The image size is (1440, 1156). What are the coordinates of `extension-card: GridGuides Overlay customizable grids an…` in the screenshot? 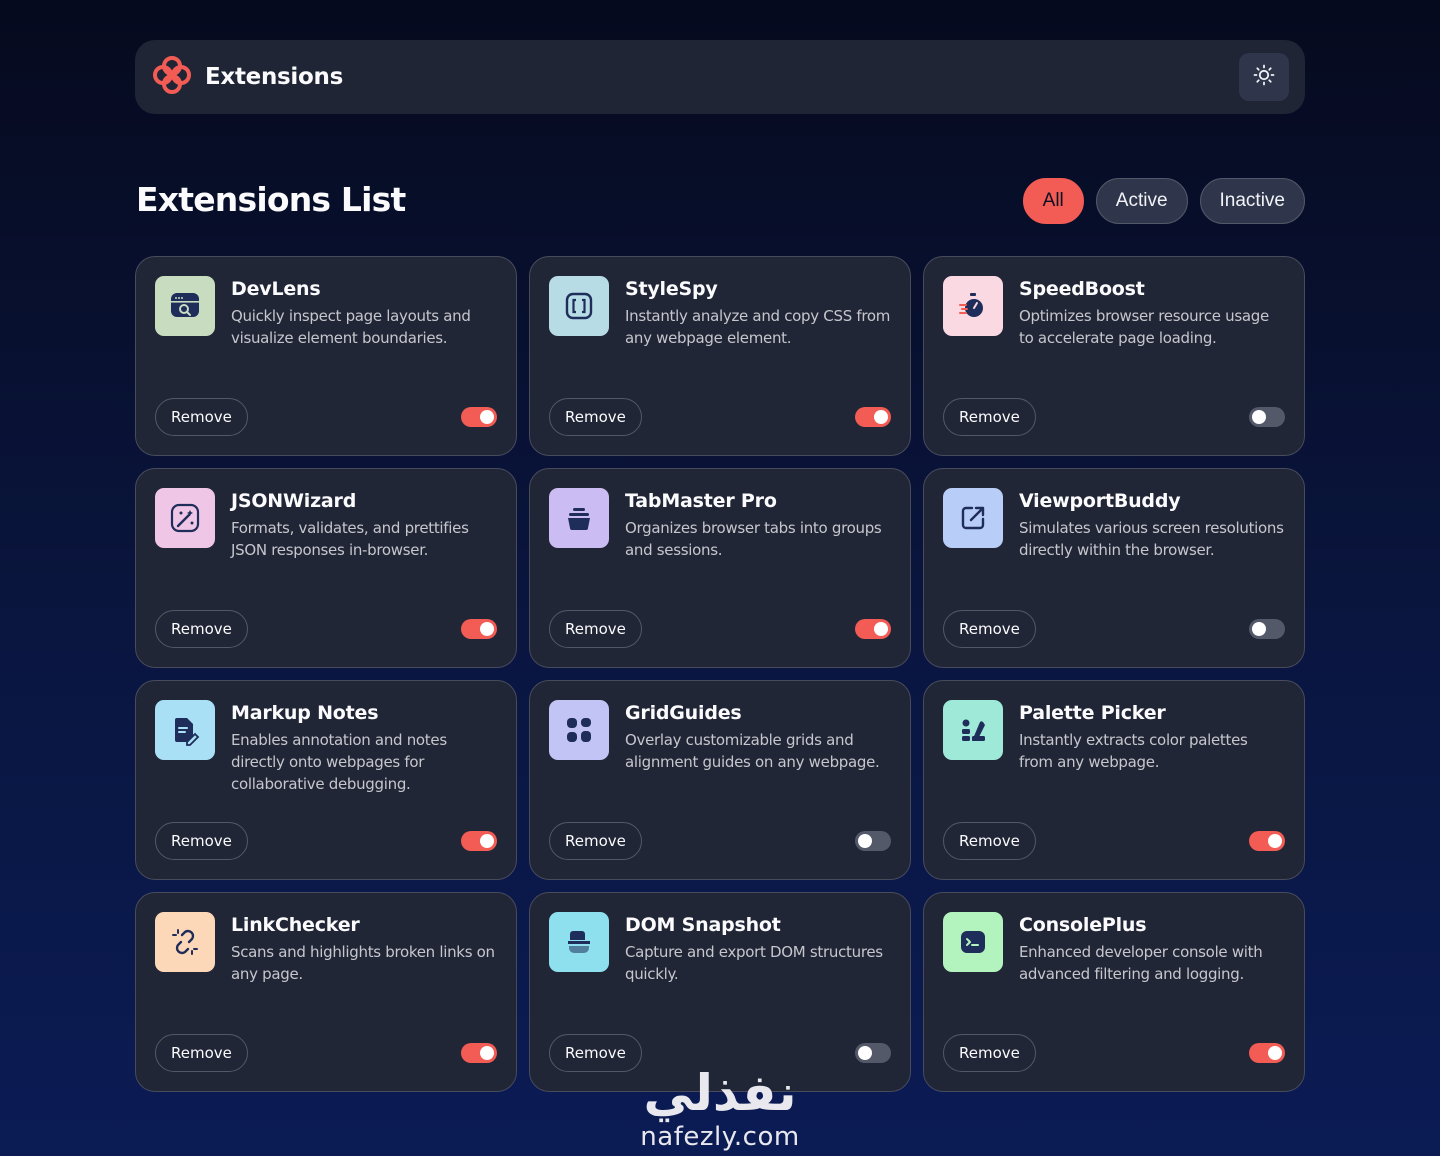 It's located at (720, 780).